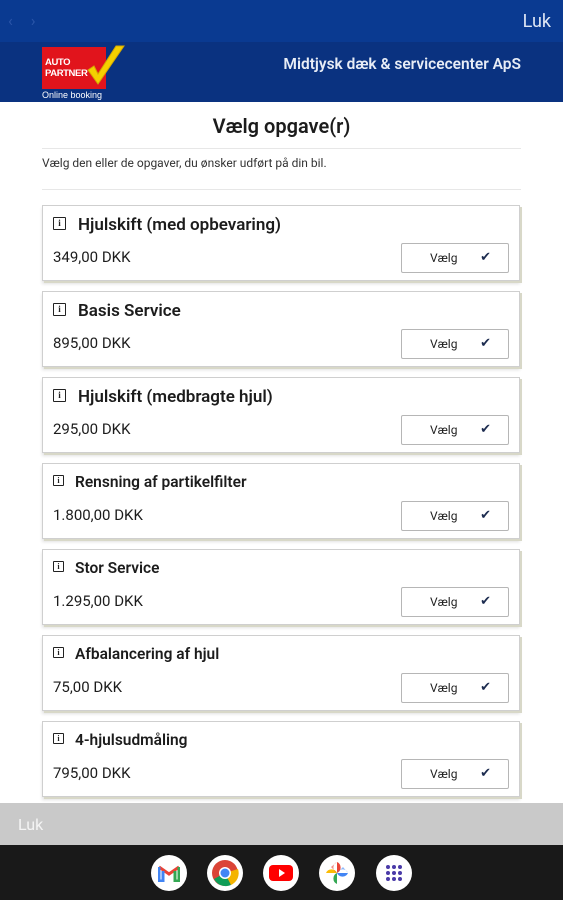 Image resolution: width=563 pixels, height=900 pixels. I want to click on checkmark-logo-icon, so click(106, 65).